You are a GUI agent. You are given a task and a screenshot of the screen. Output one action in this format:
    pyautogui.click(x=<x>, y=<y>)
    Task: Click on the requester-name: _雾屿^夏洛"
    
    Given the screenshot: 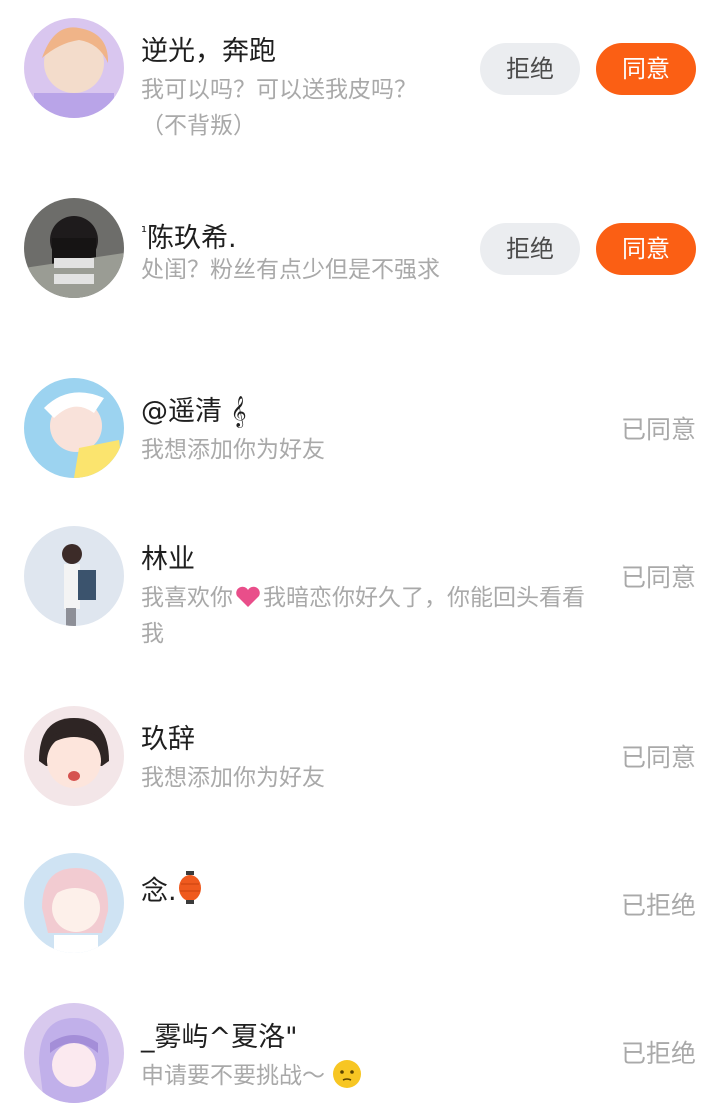 What is the action you would take?
    pyautogui.click(x=219, y=1037)
    